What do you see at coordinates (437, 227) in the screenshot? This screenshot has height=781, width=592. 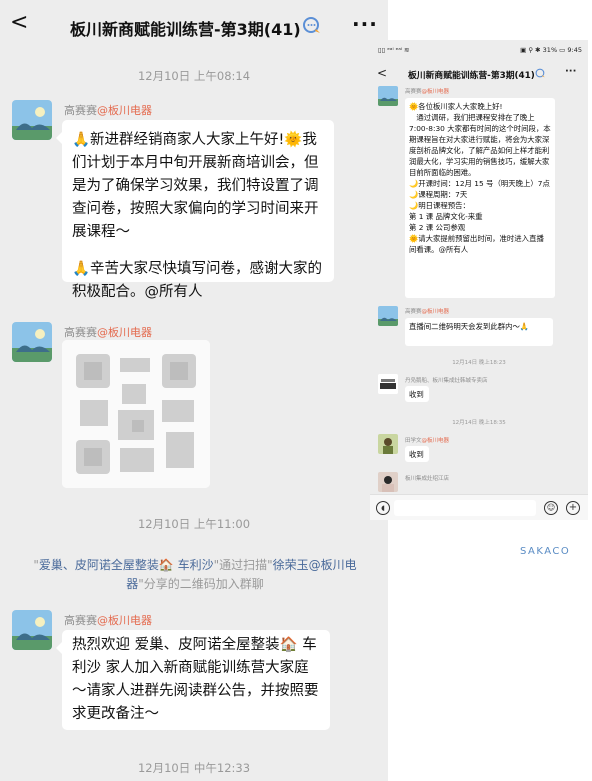 I see `message-line: 第 2 课 公司参观` at bounding box center [437, 227].